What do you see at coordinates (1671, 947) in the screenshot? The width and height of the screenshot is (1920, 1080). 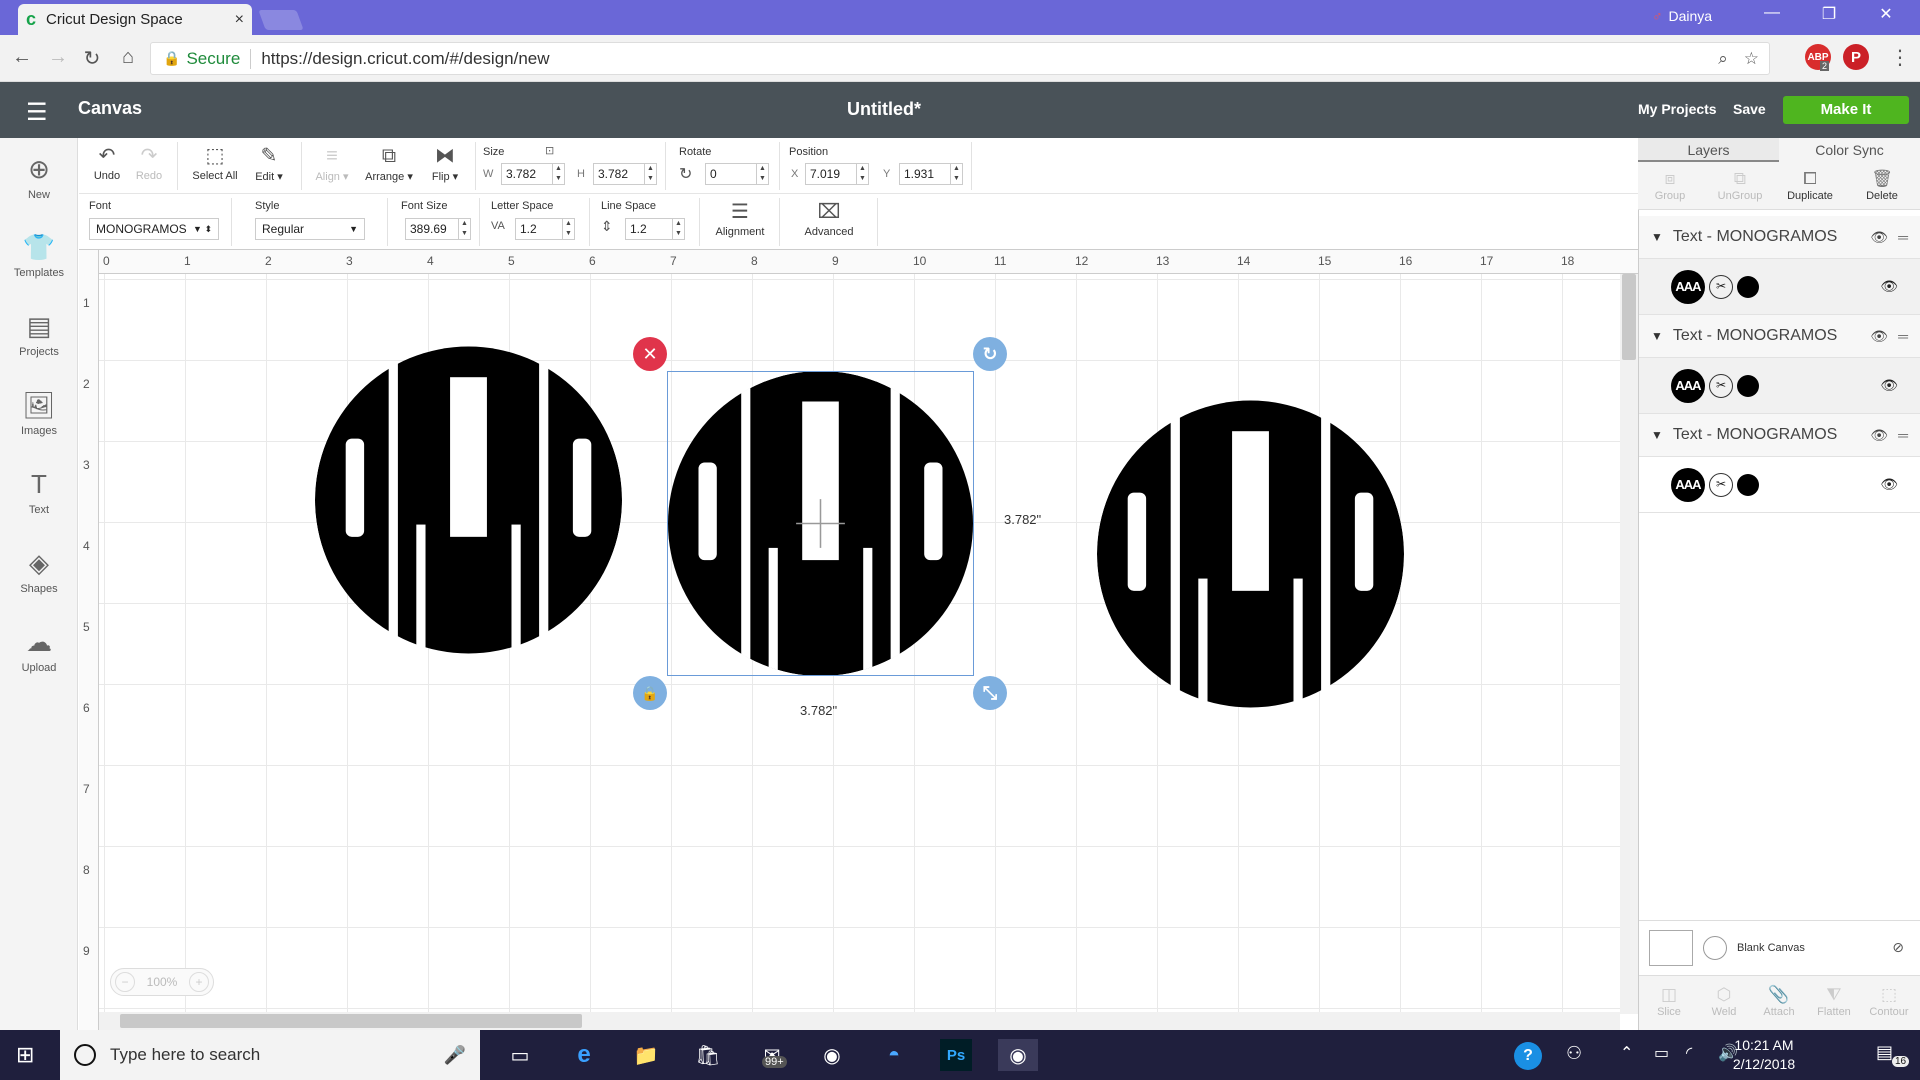 I see `canvas-color-swatch` at bounding box center [1671, 947].